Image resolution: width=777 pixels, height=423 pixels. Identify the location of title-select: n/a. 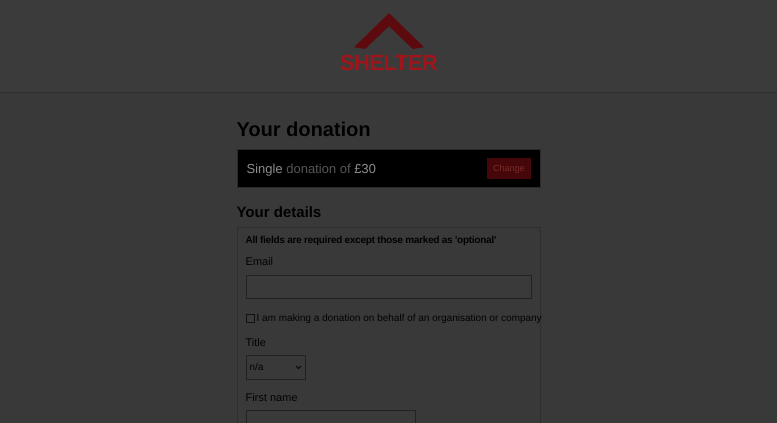
(276, 367).